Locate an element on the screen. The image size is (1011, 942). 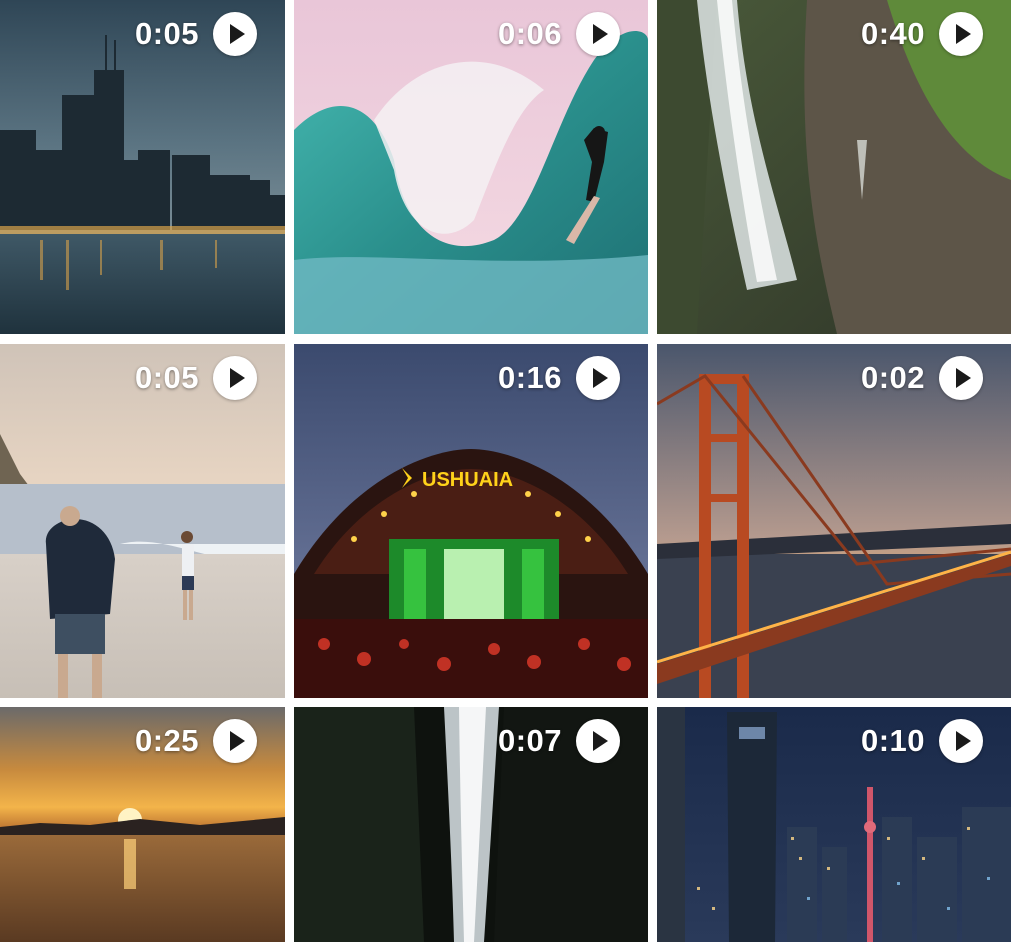
video-overlay: 0:07 is located at coordinates (559, 741).